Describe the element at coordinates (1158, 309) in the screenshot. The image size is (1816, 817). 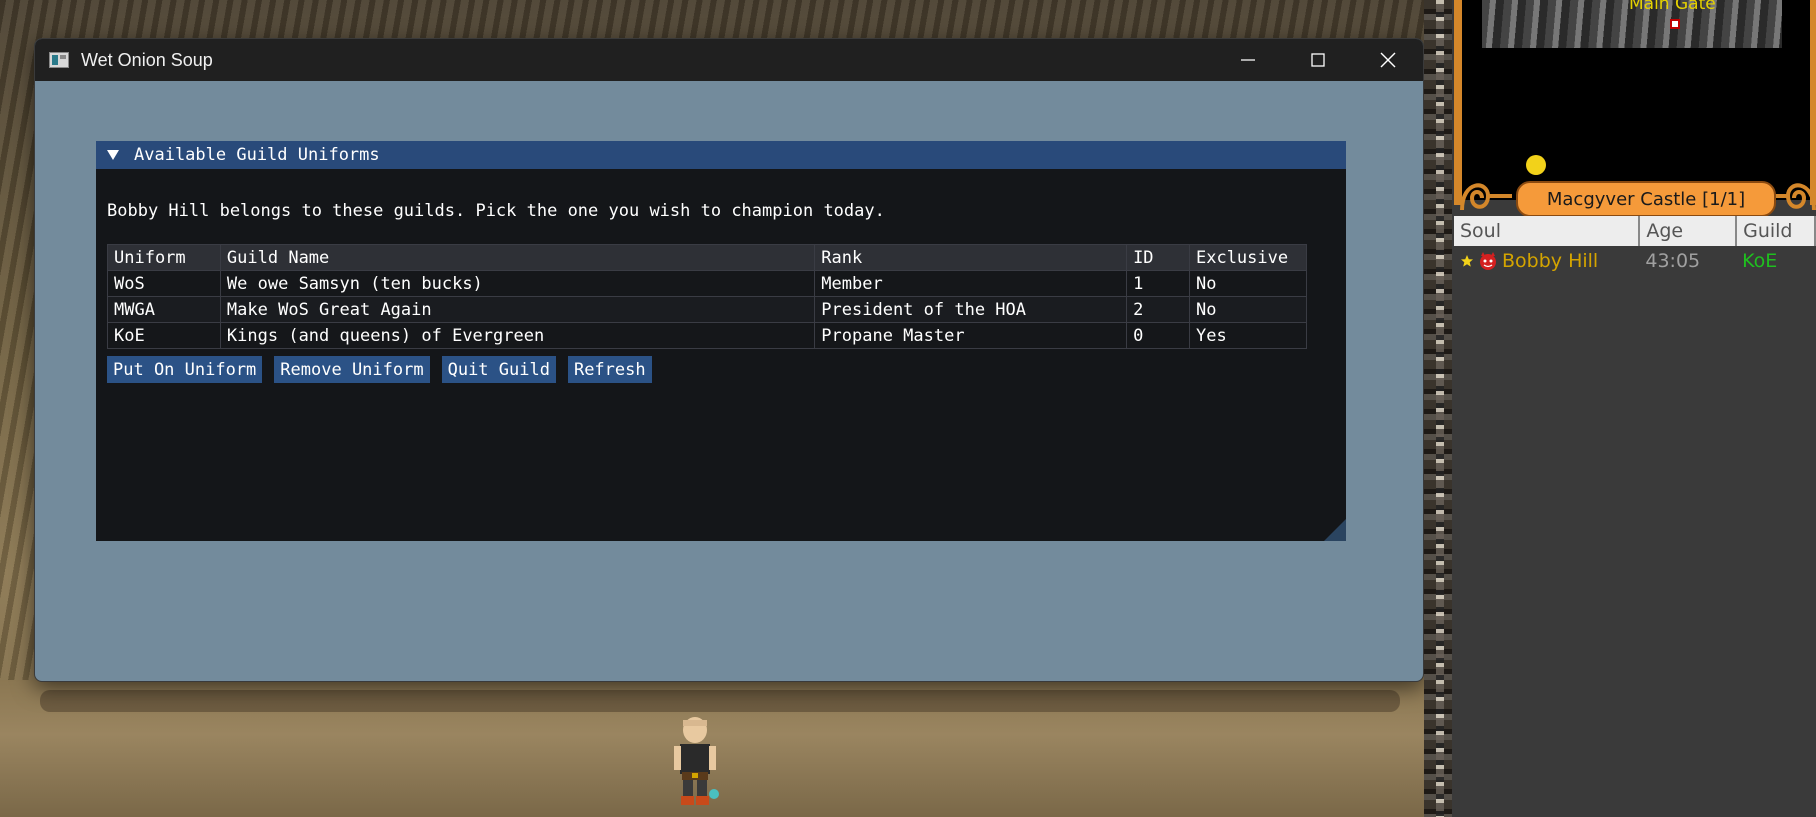
I see `cell-id: 2` at that location.